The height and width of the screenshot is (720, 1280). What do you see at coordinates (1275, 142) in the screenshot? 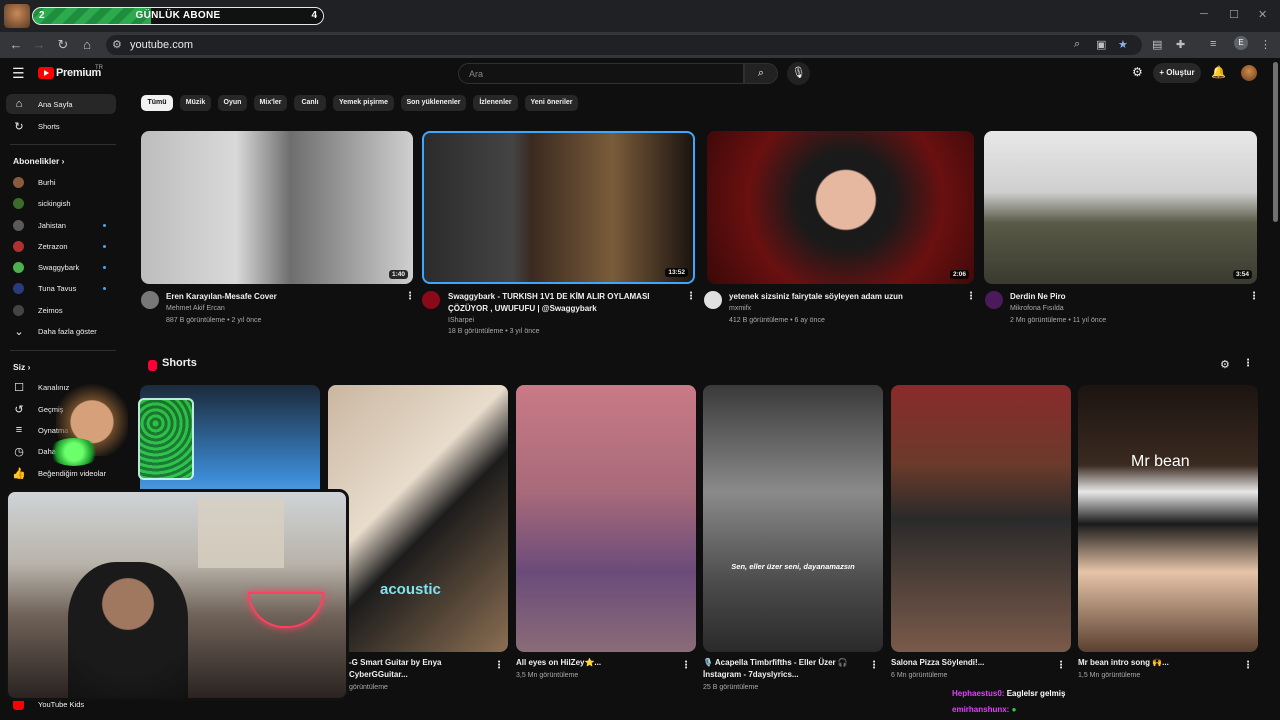
I see `page-scrollbar` at bounding box center [1275, 142].